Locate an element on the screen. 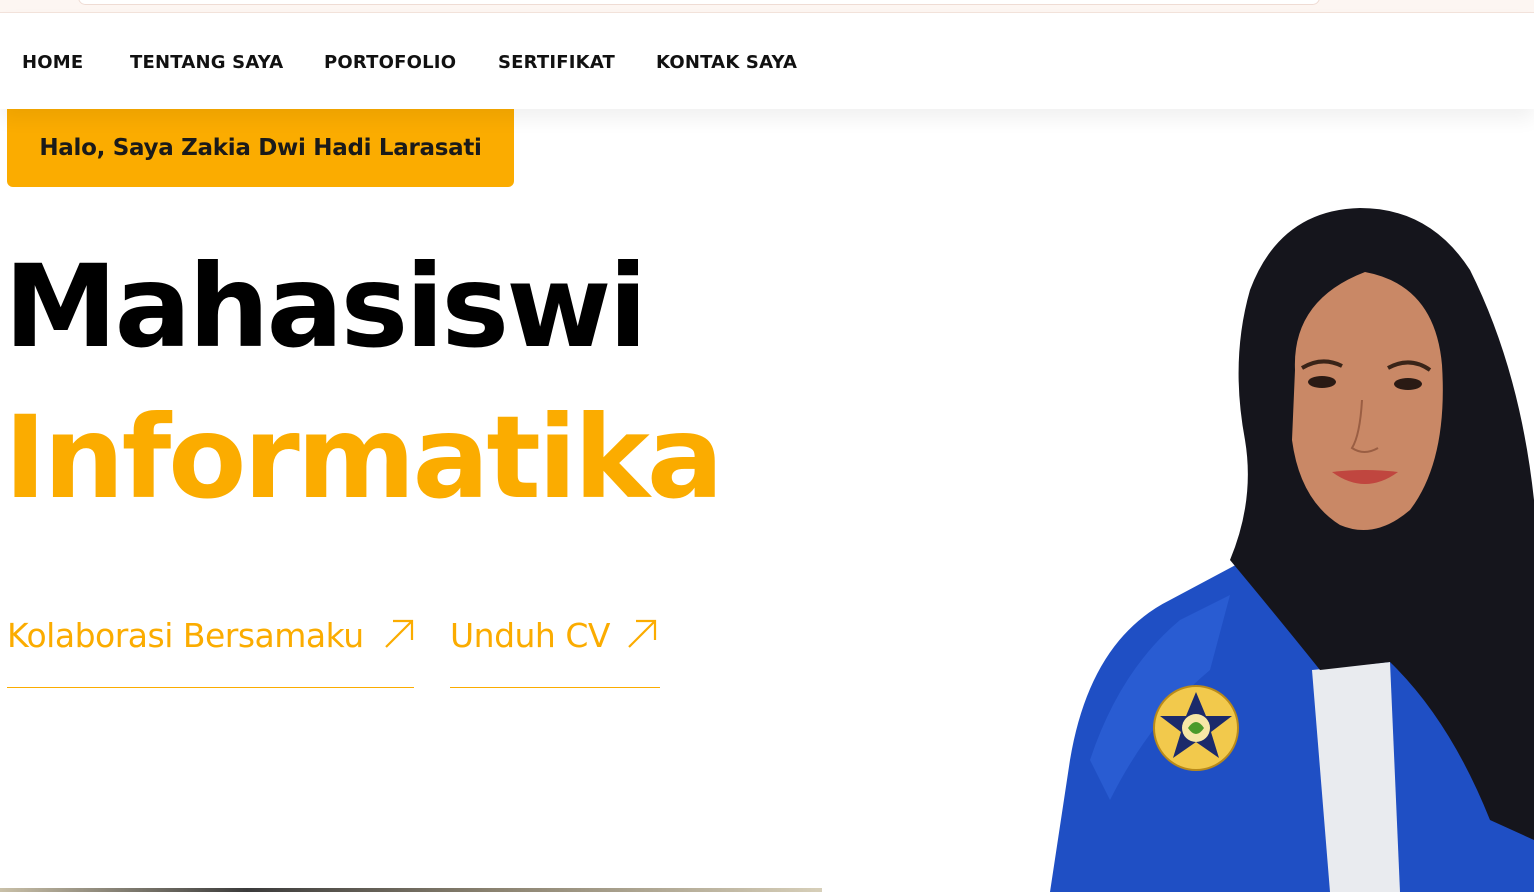 This screenshot has height=892, width=1534. greeting-text: Halo, Saya Zakia Dwi Hadi Larasati is located at coordinates (260, 148).